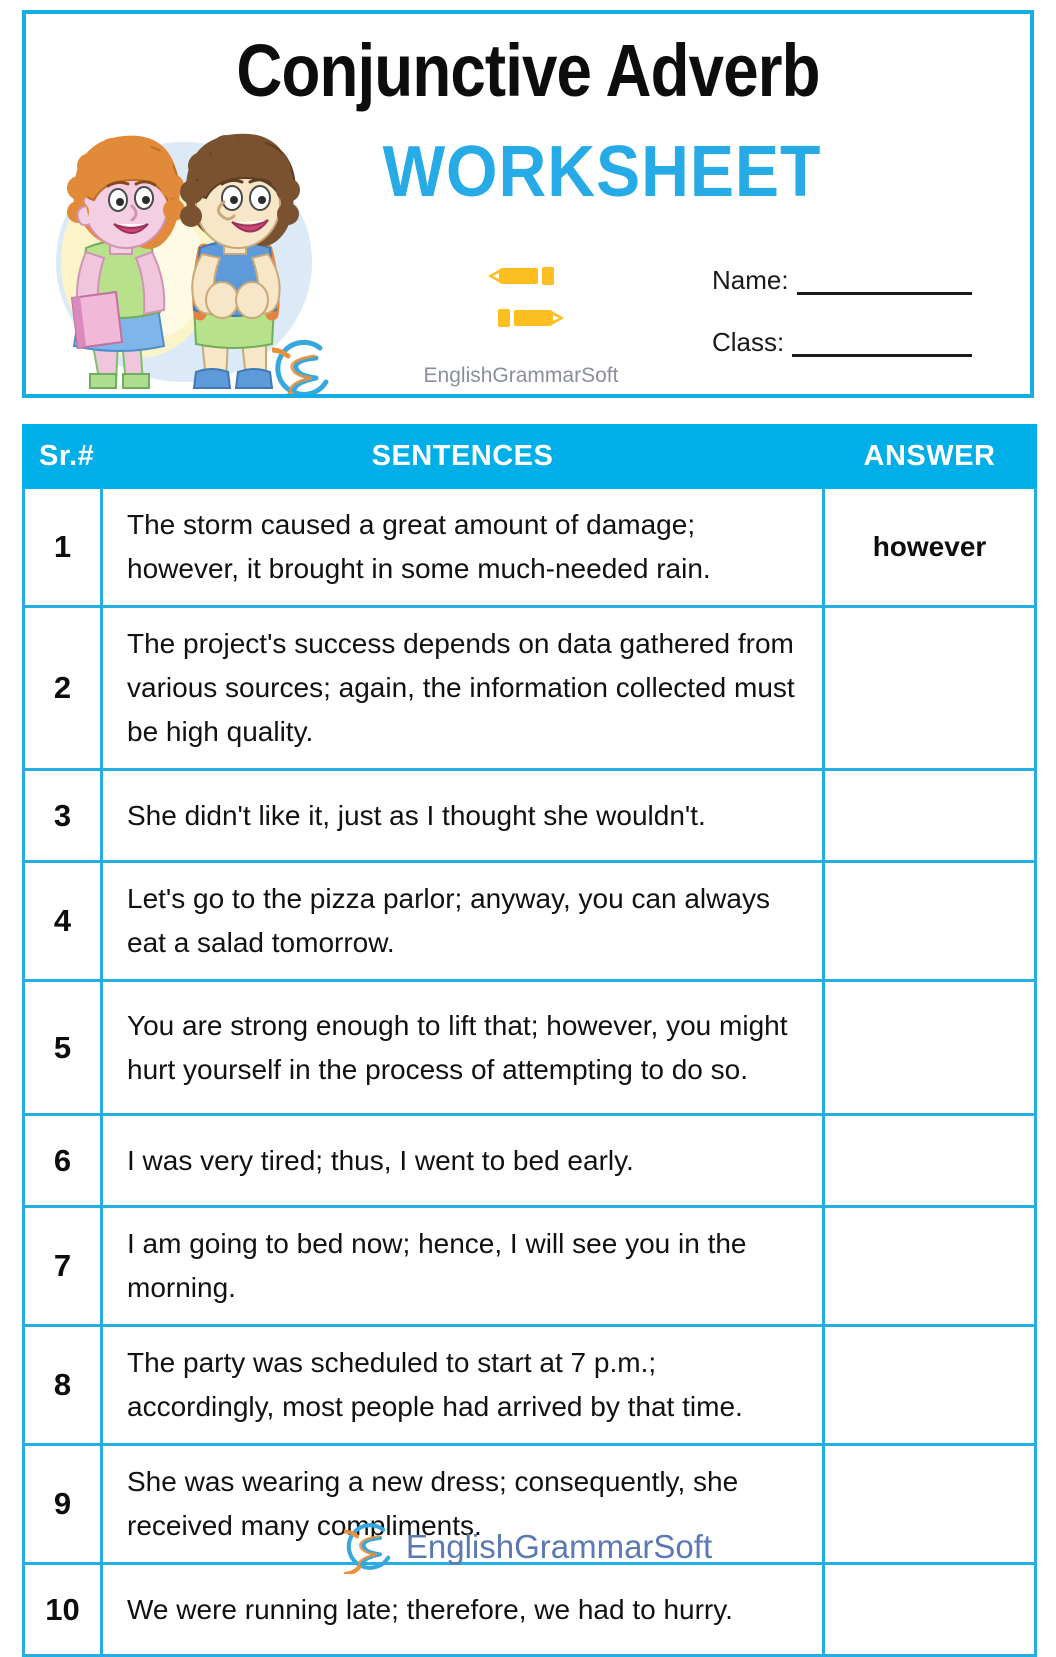 Image resolution: width=1056 pixels, height=1657 pixels. What do you see at coordinates (748, 342) in the screenshot?
I see `class-label: Class:` at bounding box center [748, 342].